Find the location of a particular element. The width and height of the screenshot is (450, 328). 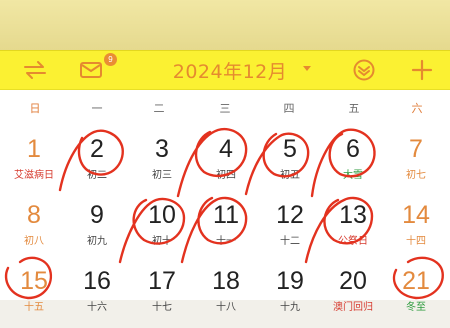

plus-icon is located at coordinates (422, 70).